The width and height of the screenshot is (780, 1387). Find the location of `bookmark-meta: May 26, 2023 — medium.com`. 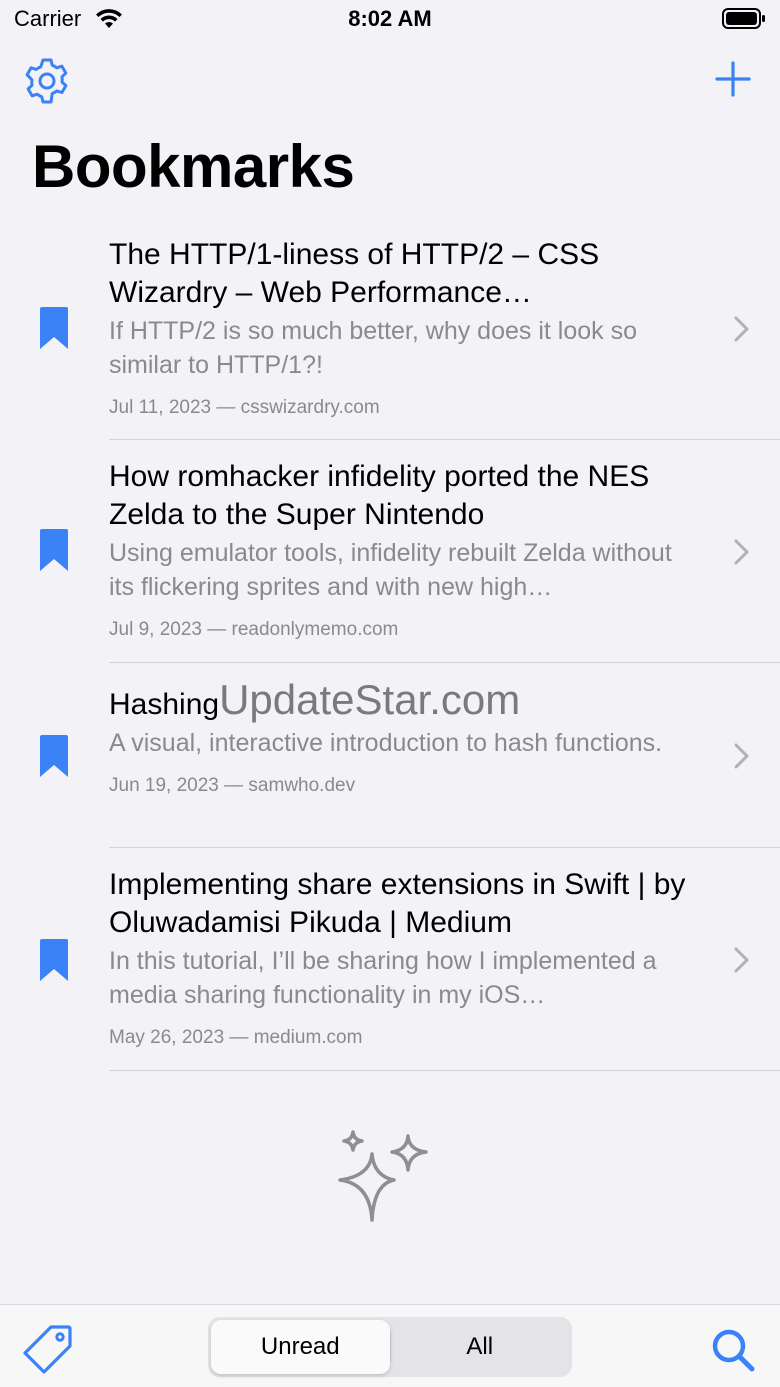

bookmark-meta: May 26, 2023 — medium.com is located at coordinates (236, 1037).